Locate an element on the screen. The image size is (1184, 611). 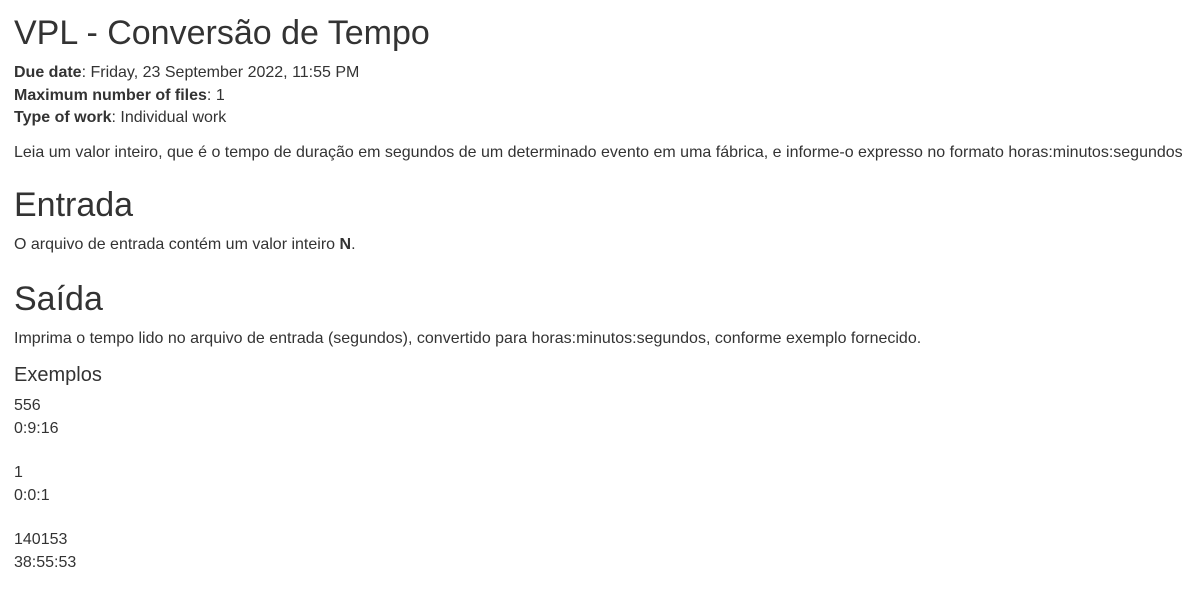
max-files-row: Maximum number of files: 1 is located at coordinates (186, 96).